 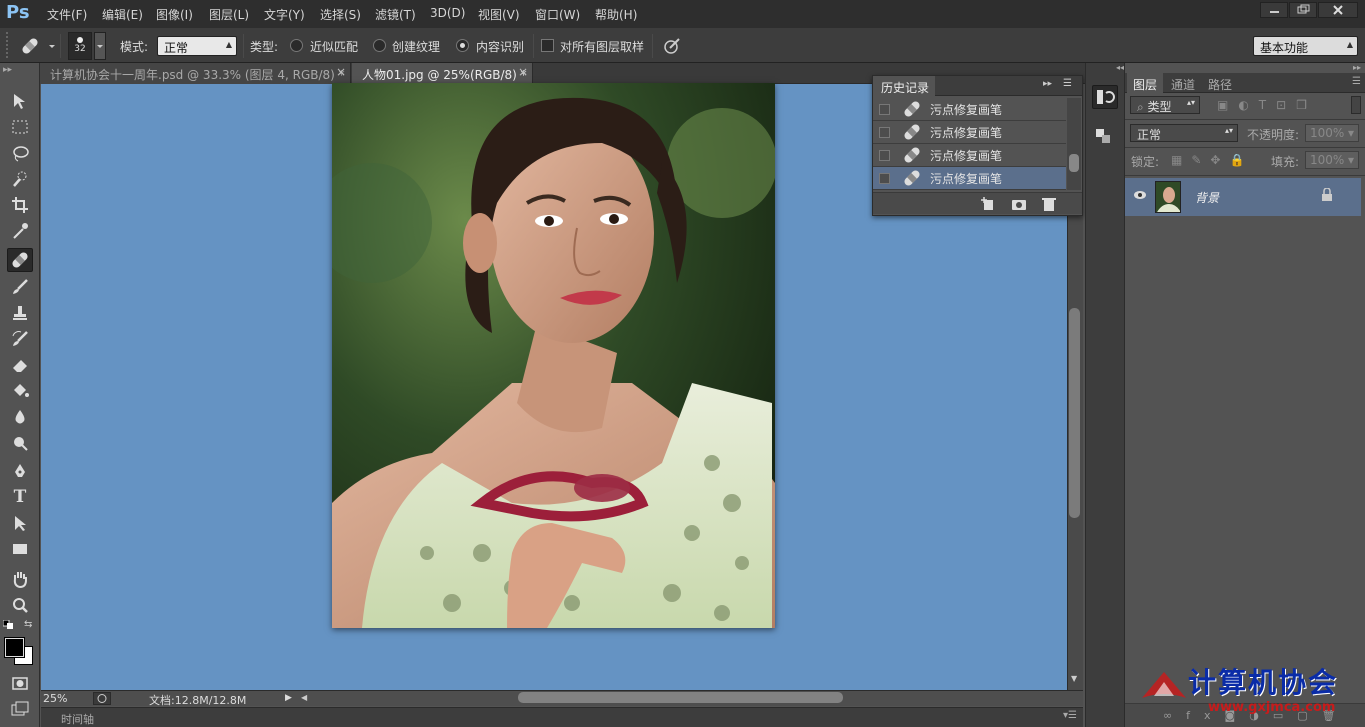 I want to click on menu-image: 图像(I), so click(x=174, y=14).